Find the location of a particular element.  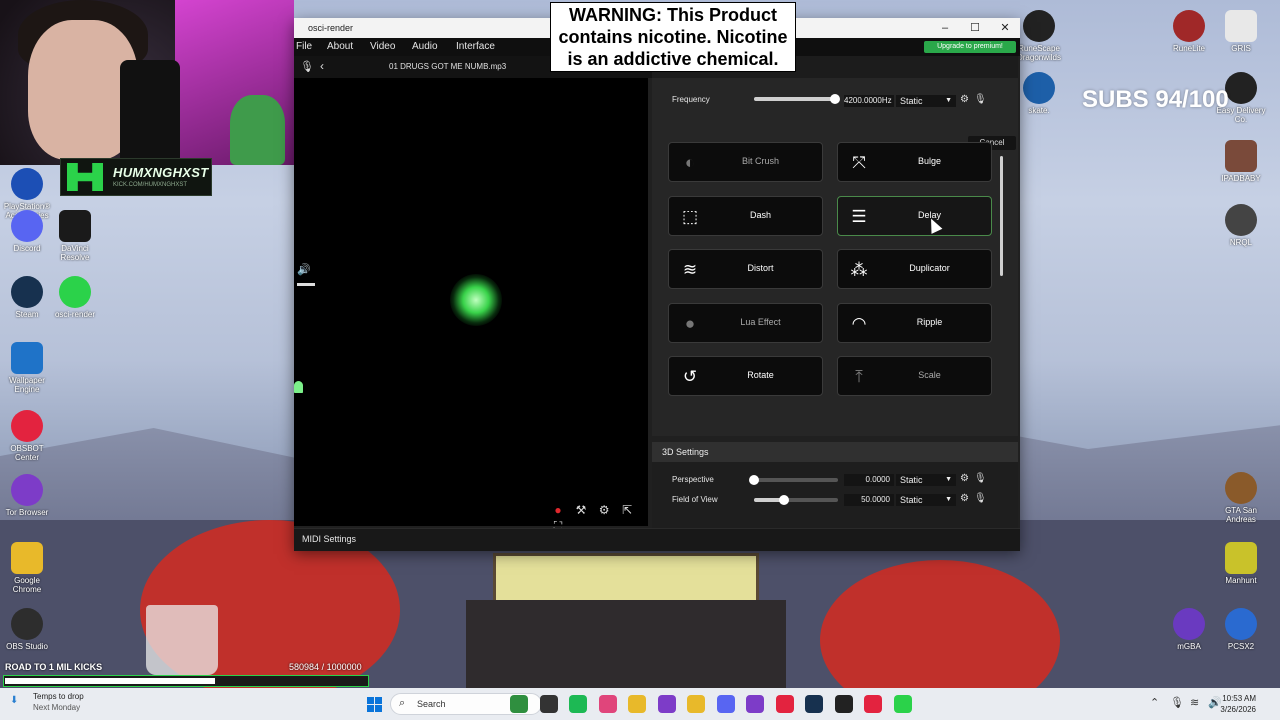

desktop-shortcut: Wallpaper Engine is located at coordinates (27, 368).